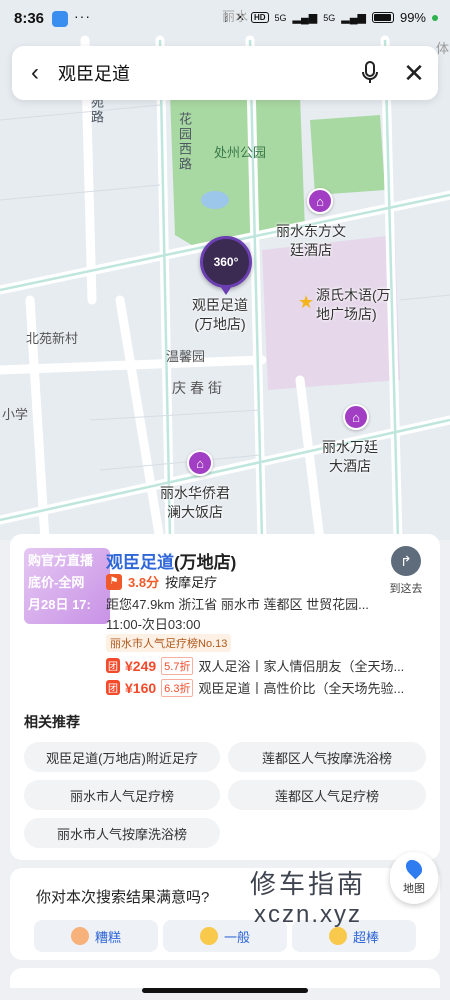 Image resolution: width=450 pixels, height=1000 pixels. Describe the element at coordinates (82, 16) in the screenshot. I see `more-notifications-icon: ···` at that location.